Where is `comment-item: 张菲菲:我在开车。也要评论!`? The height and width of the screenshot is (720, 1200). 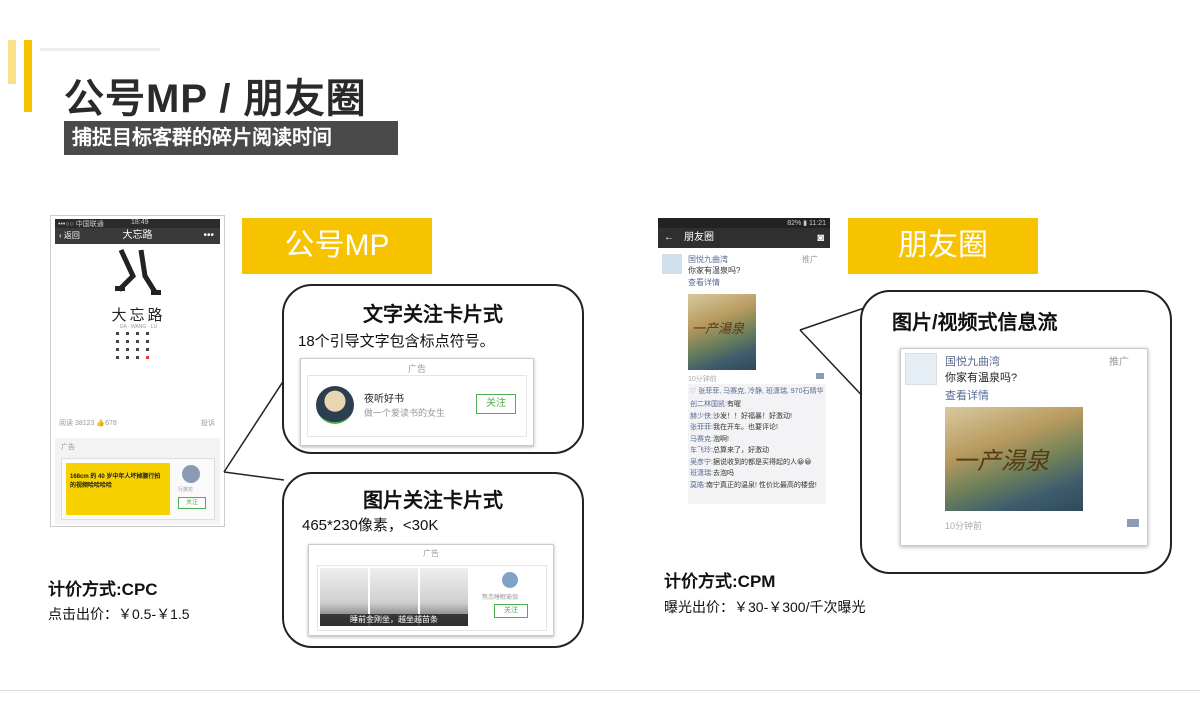 comment-item: 张菲菲:我在开车。也要评论! is located at coordinates (734, 427).